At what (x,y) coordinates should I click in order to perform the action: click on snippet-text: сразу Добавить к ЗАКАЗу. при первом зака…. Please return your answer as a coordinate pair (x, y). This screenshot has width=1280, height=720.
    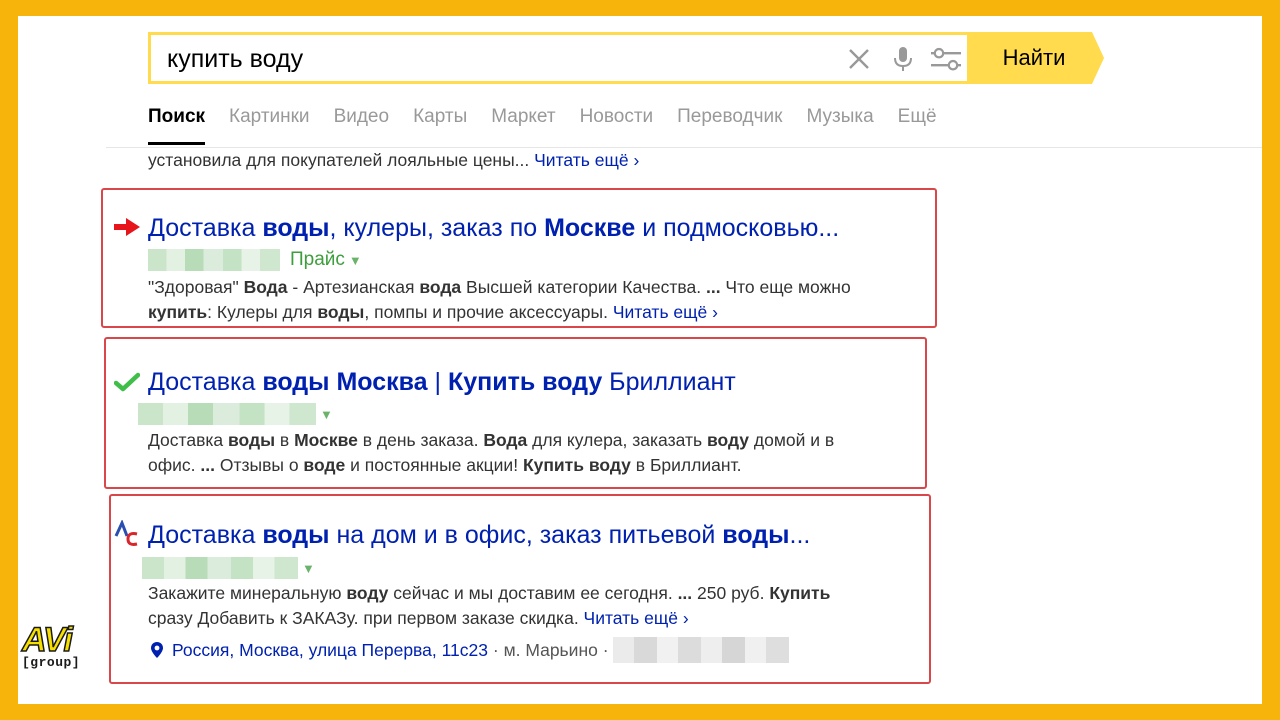
    Looking at the image, I should click on (366, 618).